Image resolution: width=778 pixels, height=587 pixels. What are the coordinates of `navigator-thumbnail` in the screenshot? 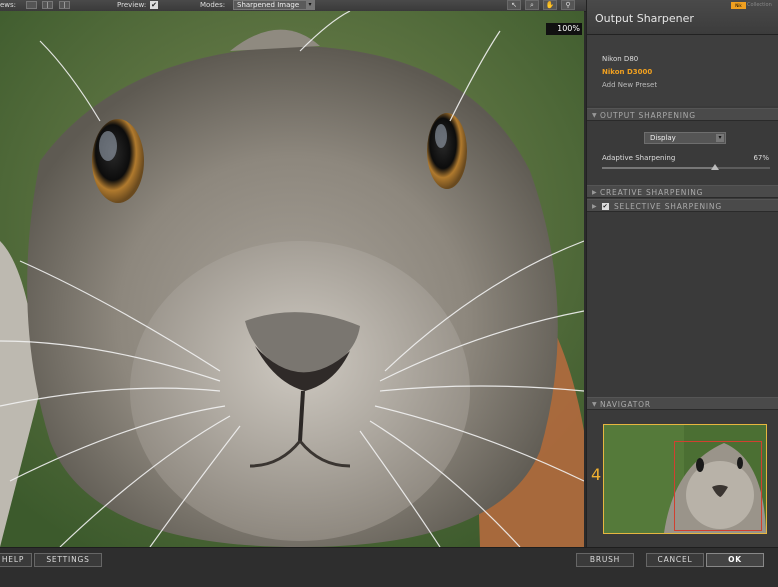 It's located at (685, 479).